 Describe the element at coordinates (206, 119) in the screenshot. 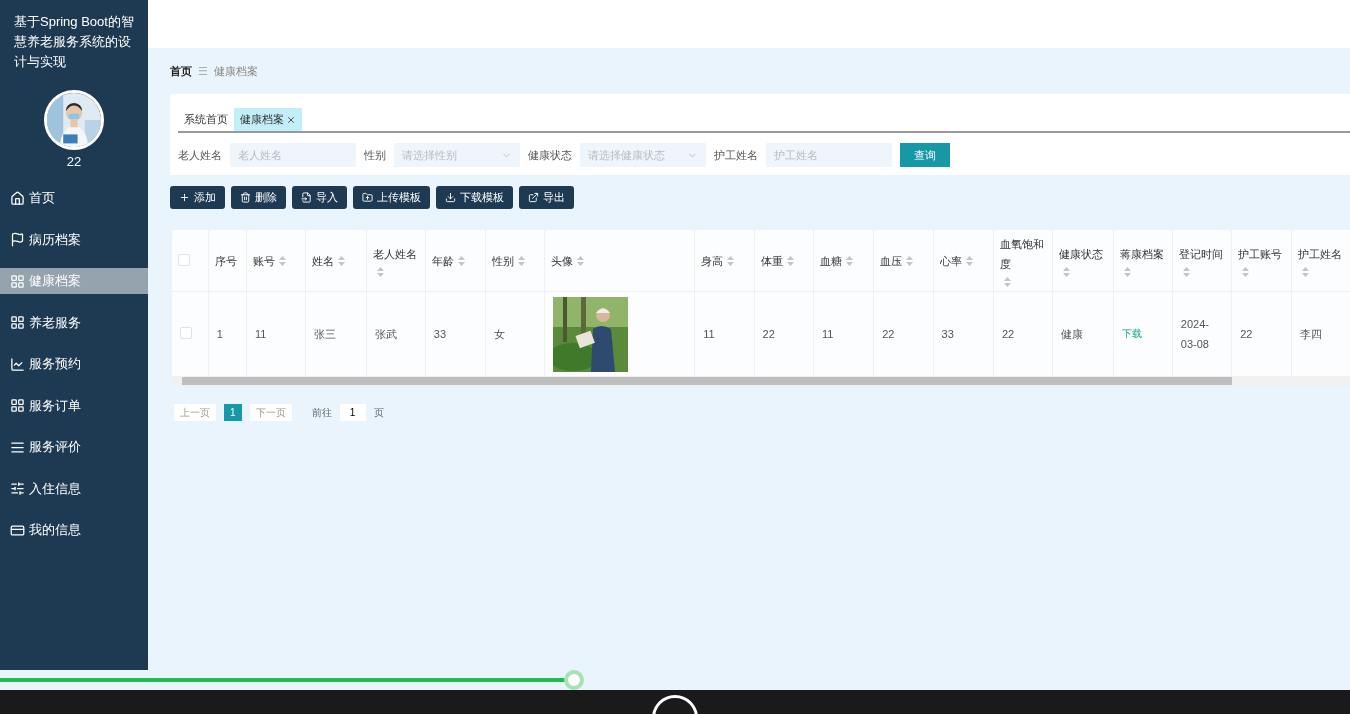

I see `tab: 系统首页` at that location.